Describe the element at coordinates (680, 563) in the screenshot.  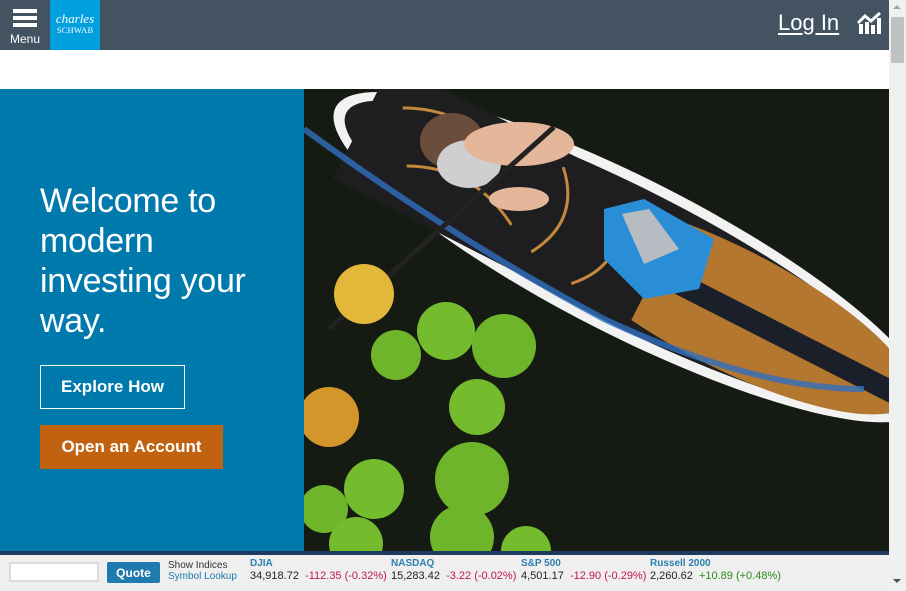
I see `index-name: Russell 2000` at that location.